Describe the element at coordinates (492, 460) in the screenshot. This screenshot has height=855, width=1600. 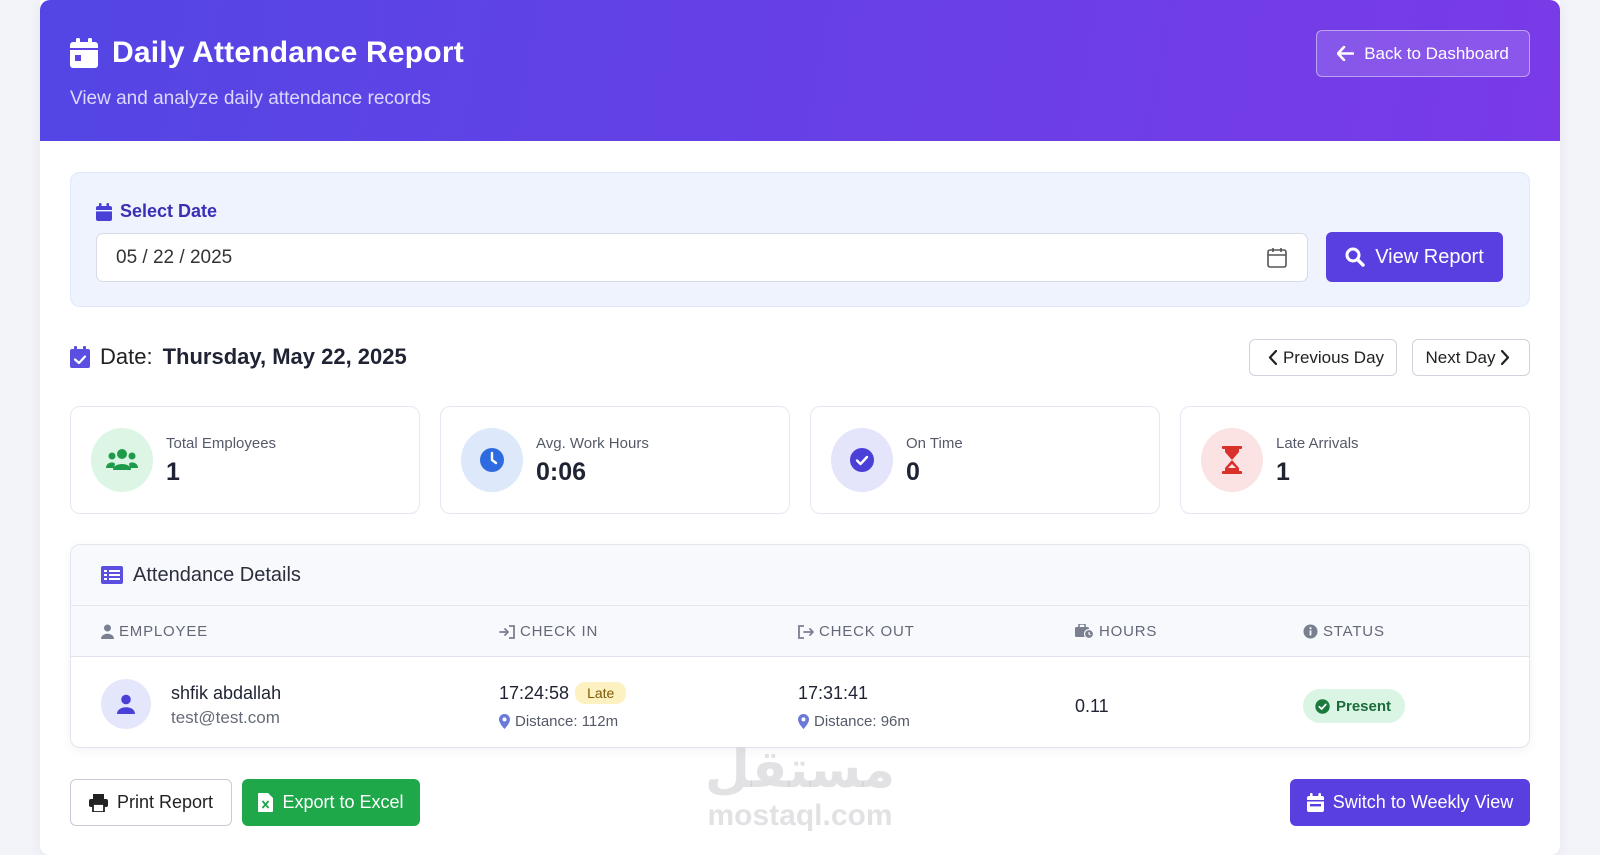
I see `clock-icon` at that location.